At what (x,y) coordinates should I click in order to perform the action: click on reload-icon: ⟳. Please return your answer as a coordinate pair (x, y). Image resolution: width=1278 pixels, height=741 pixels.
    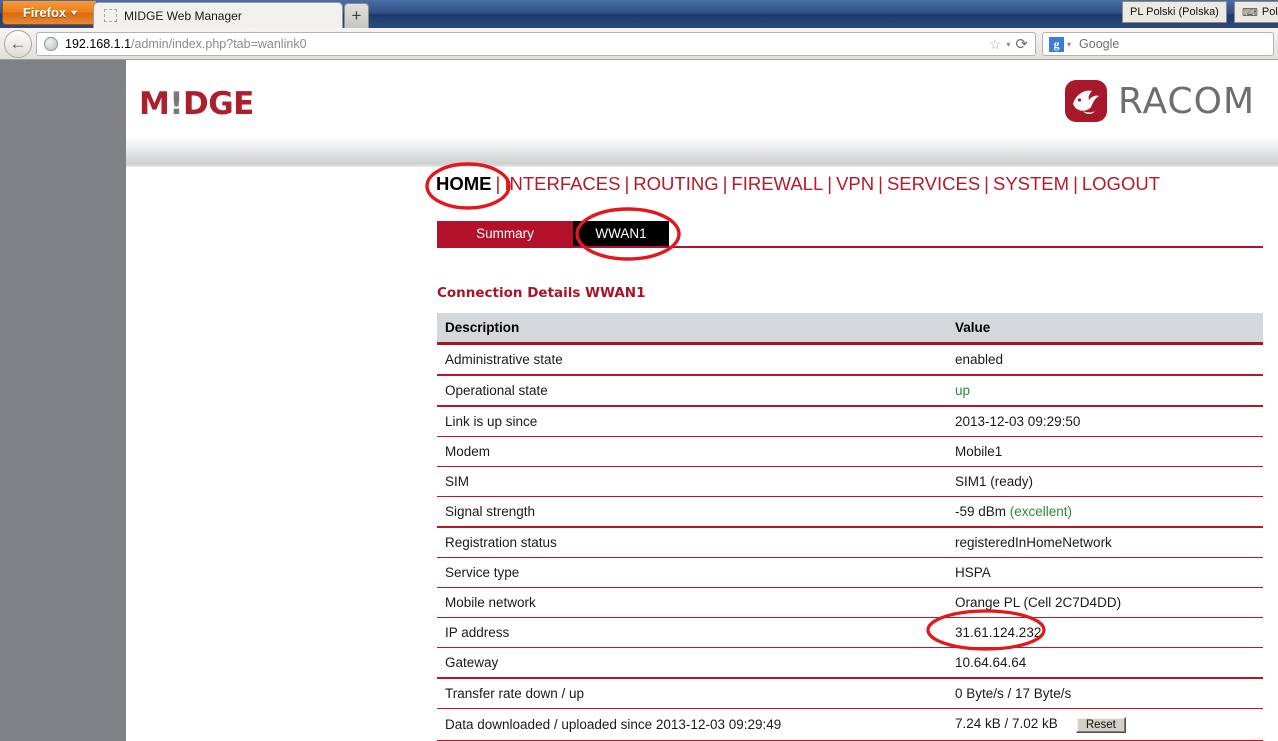
    Looking at the image, I should click on (1021, 44).